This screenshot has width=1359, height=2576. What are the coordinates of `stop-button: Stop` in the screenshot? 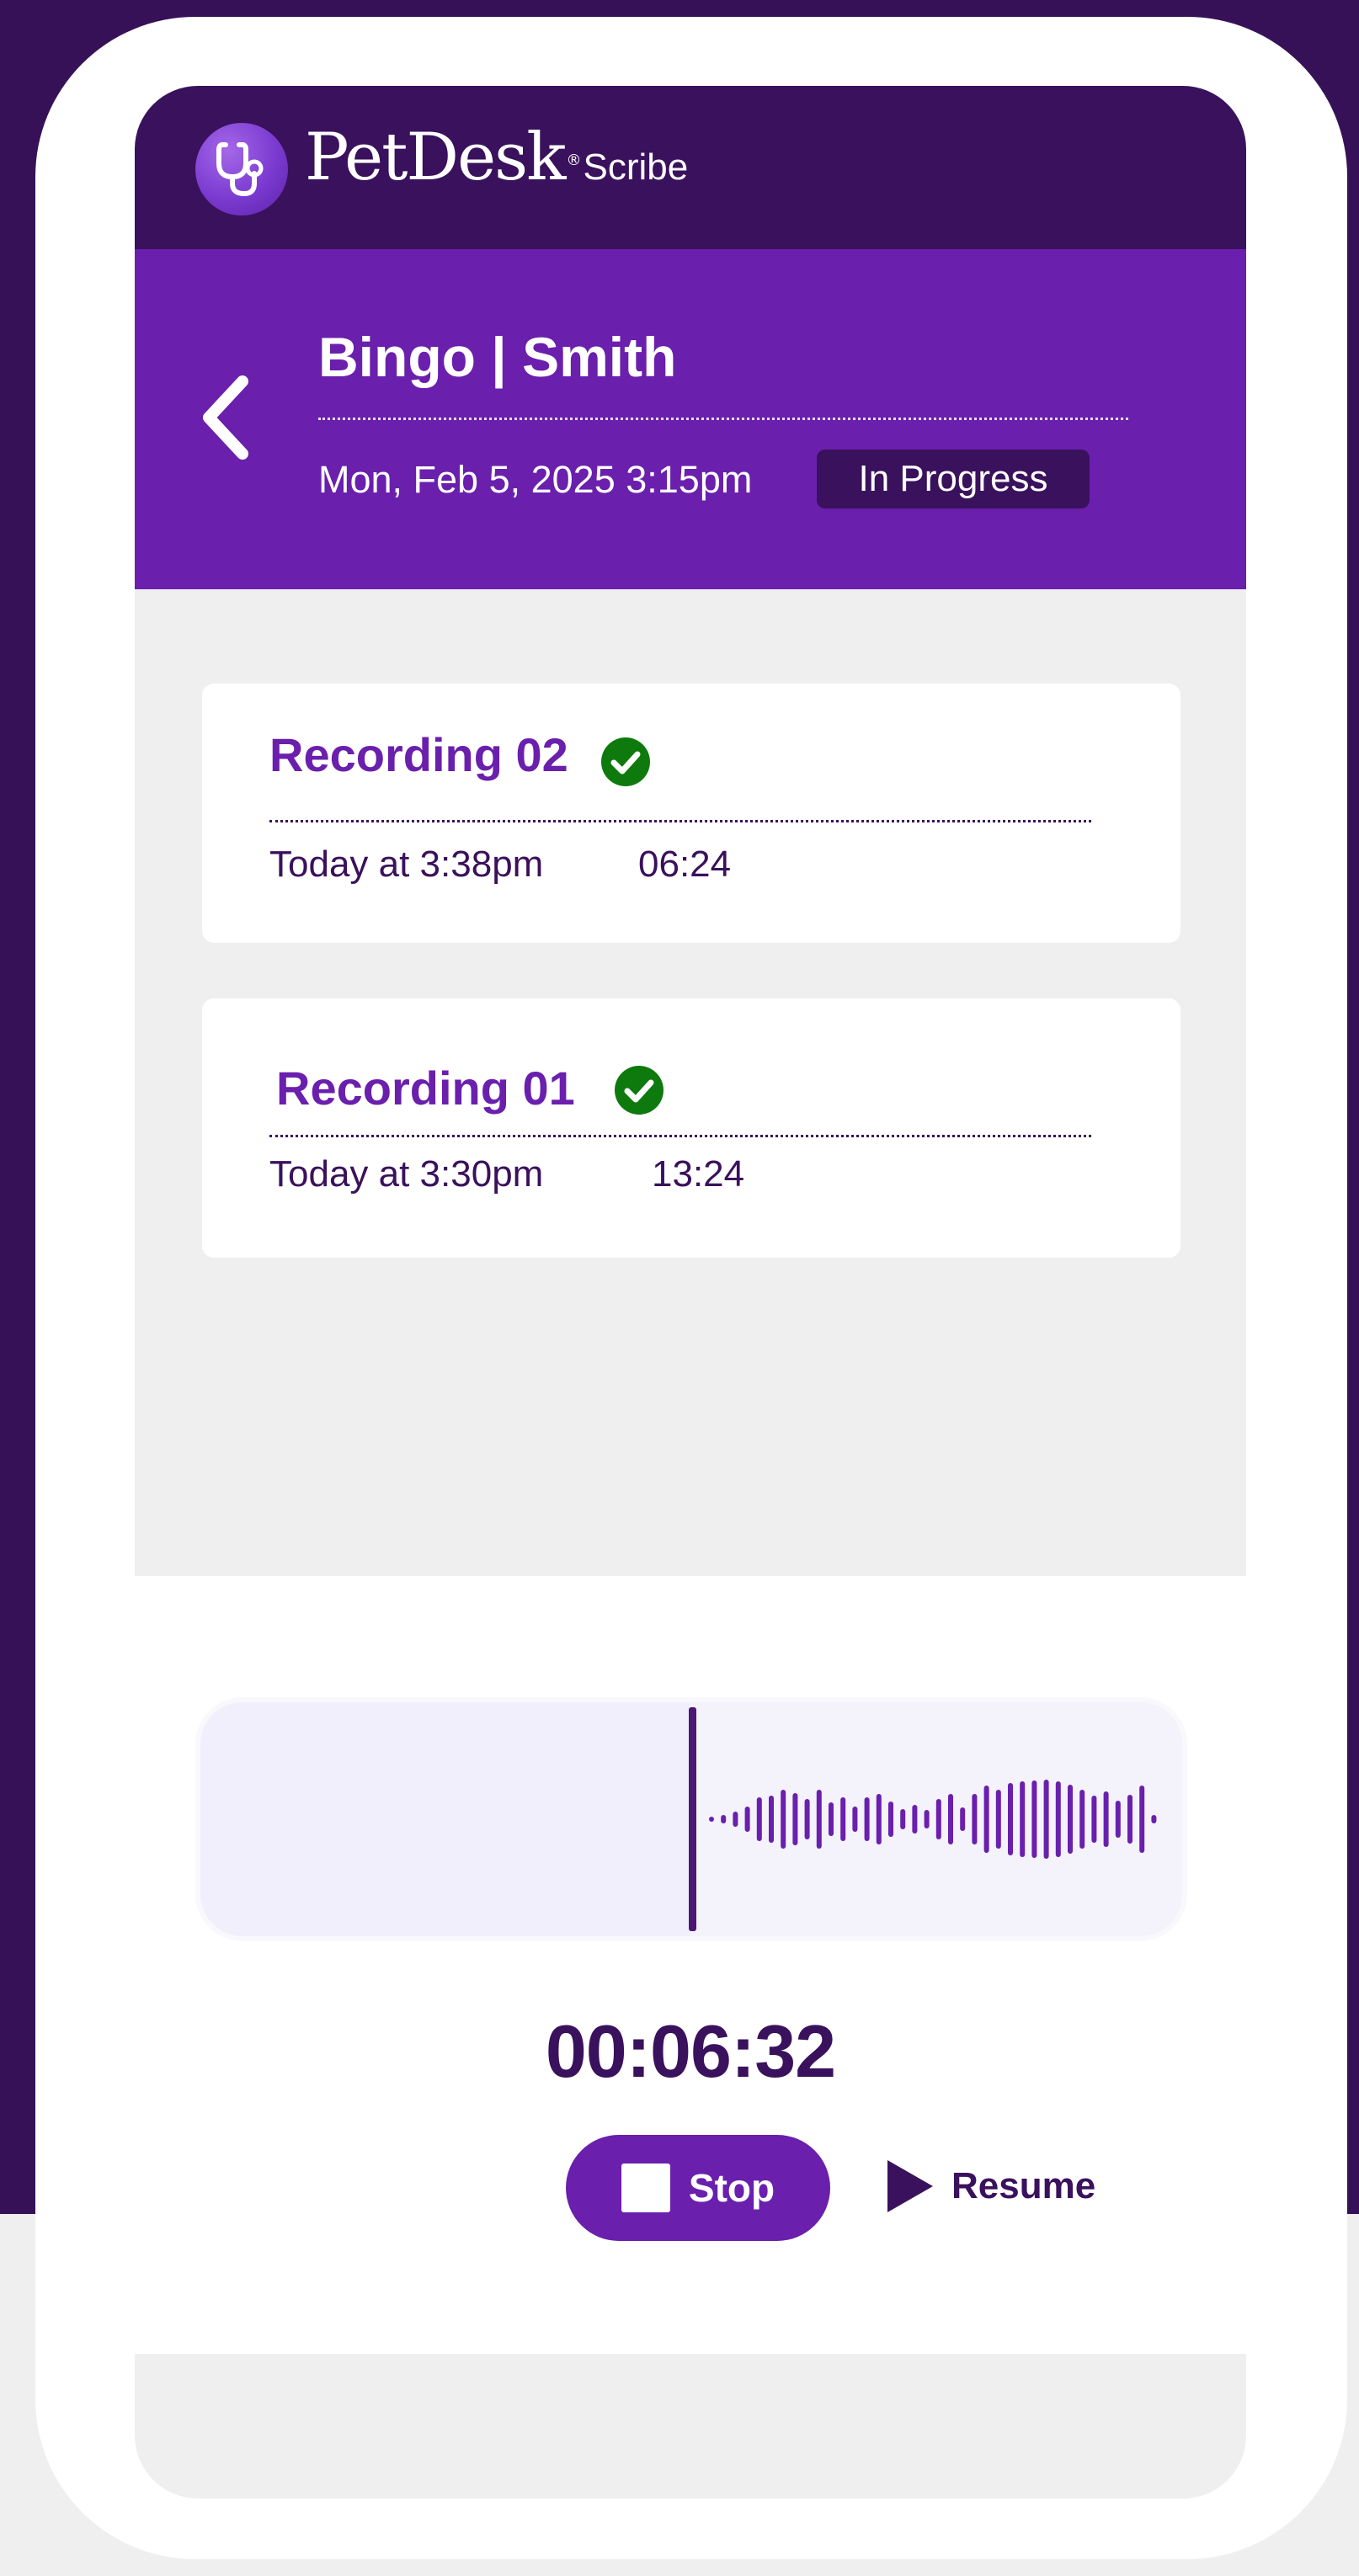 It's located at (698, 2188).